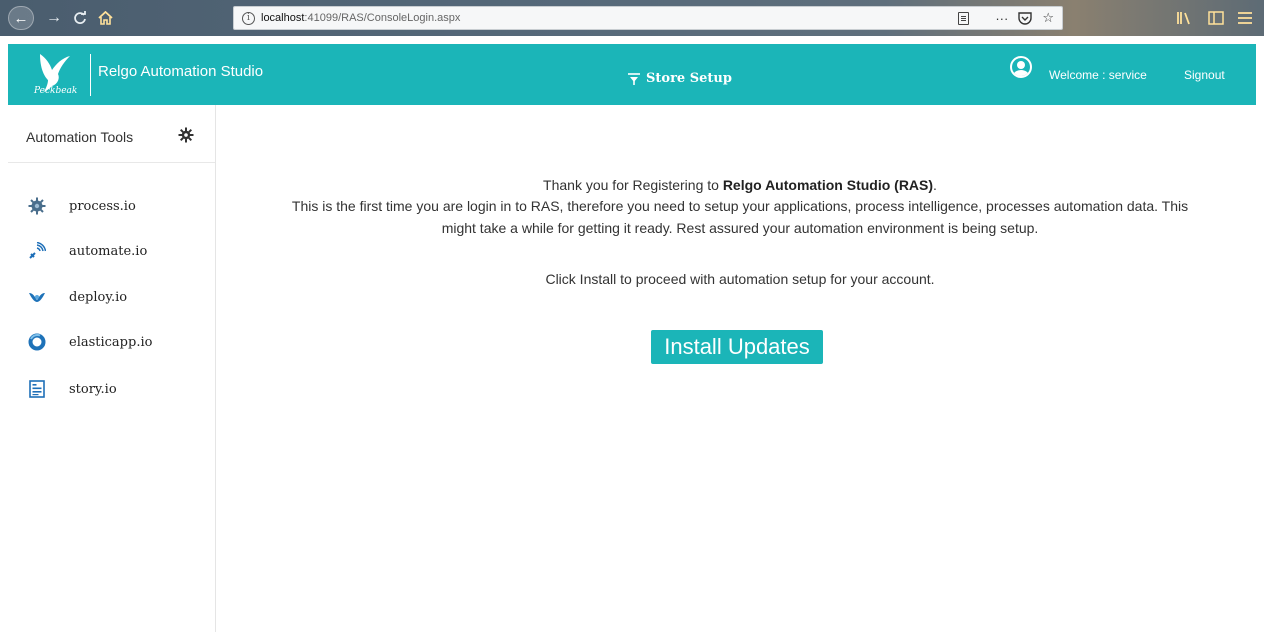 The image size is (1264, 632). Describe the element at coordinates (37, 251) in the screenshot. I see `signal-icon` at that location.